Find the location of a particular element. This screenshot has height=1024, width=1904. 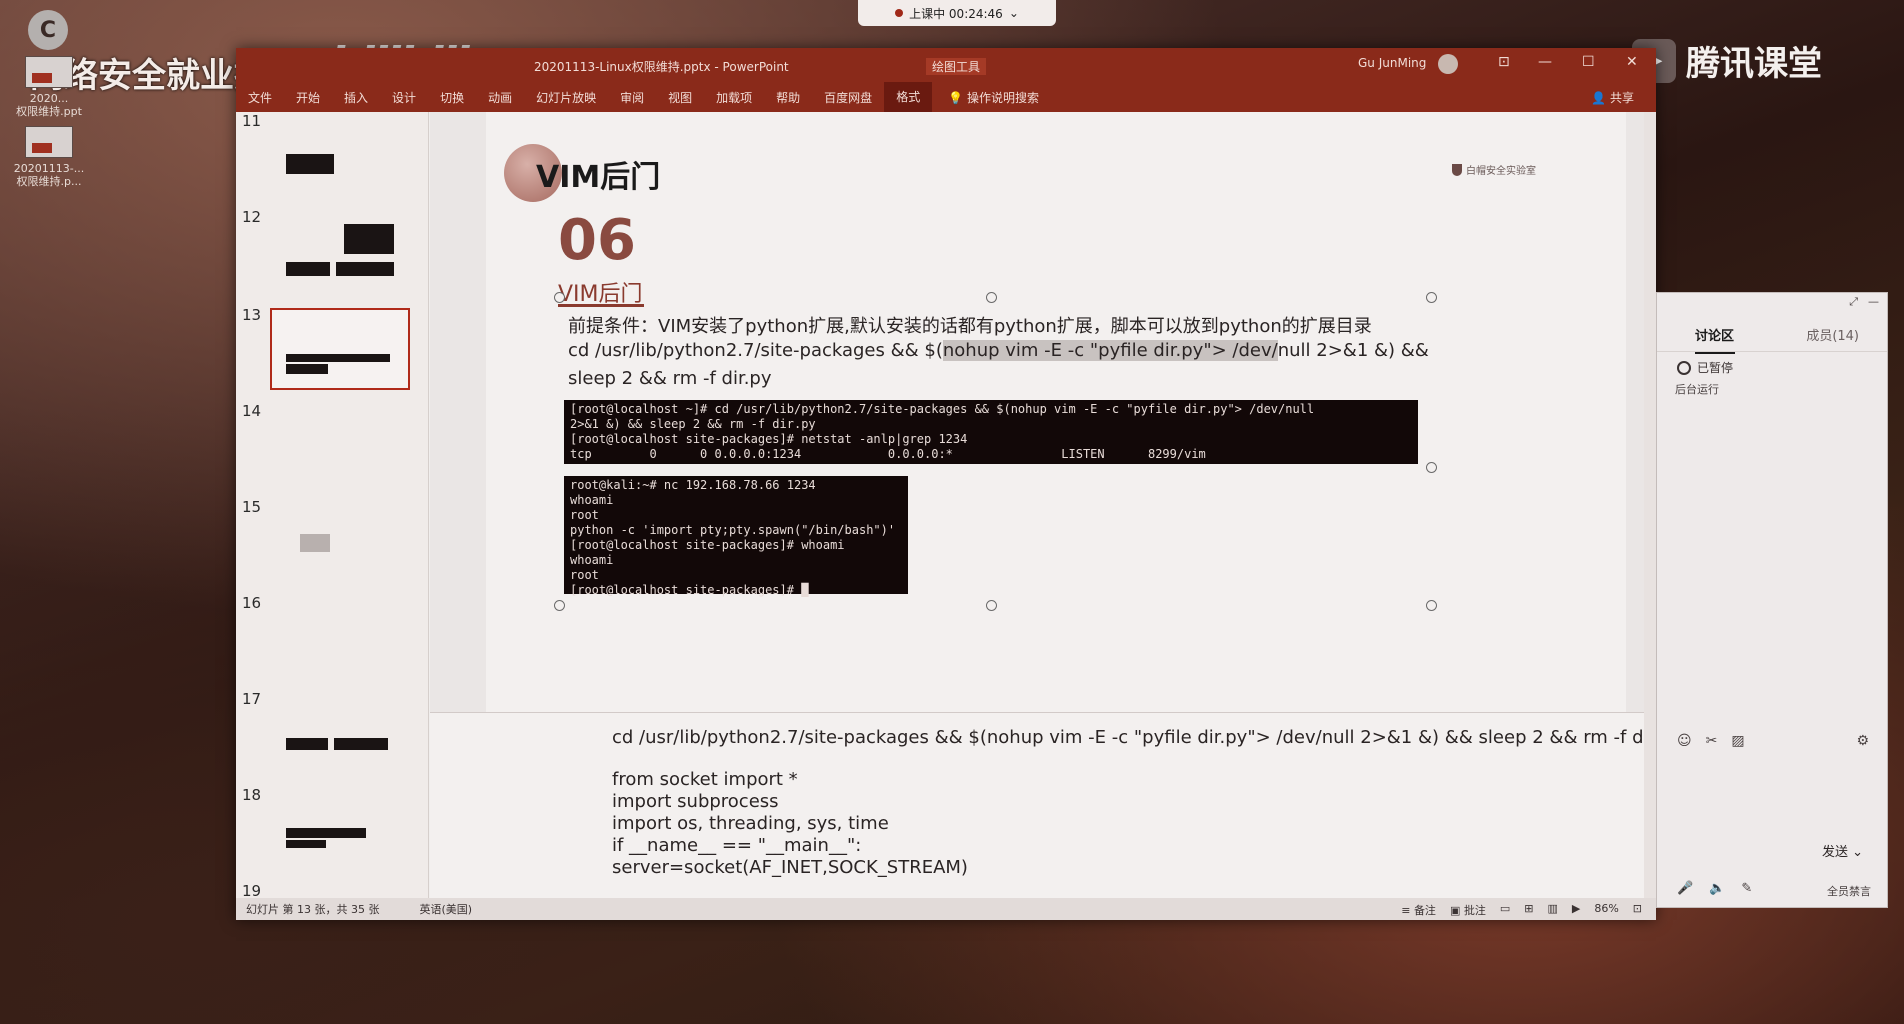

tab-animations: 动画 is located at coordinates (500, 97).